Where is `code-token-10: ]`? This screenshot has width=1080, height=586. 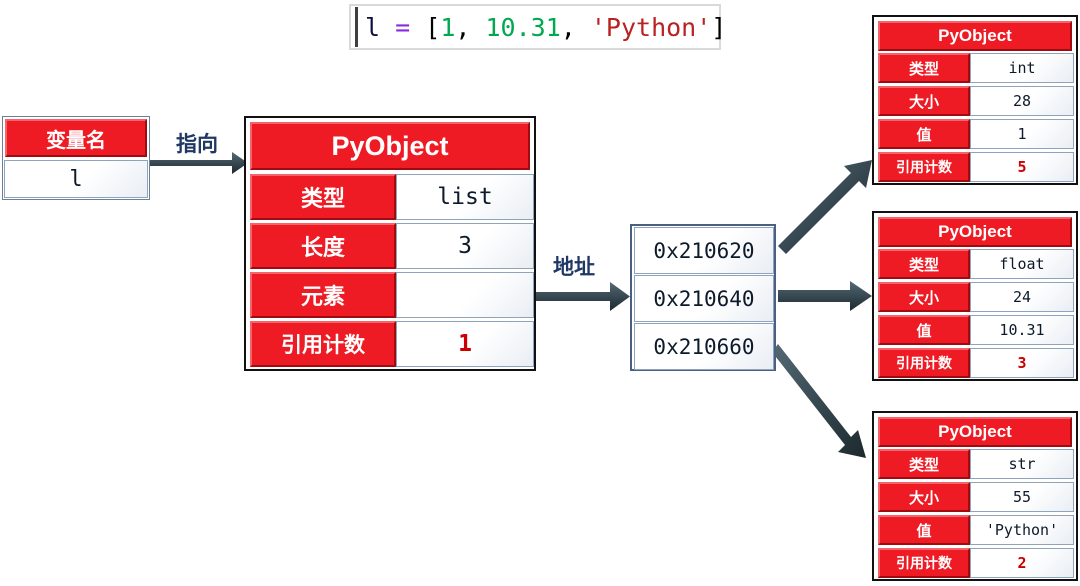 code-token-10: ] is located at coordinates (719, 27).